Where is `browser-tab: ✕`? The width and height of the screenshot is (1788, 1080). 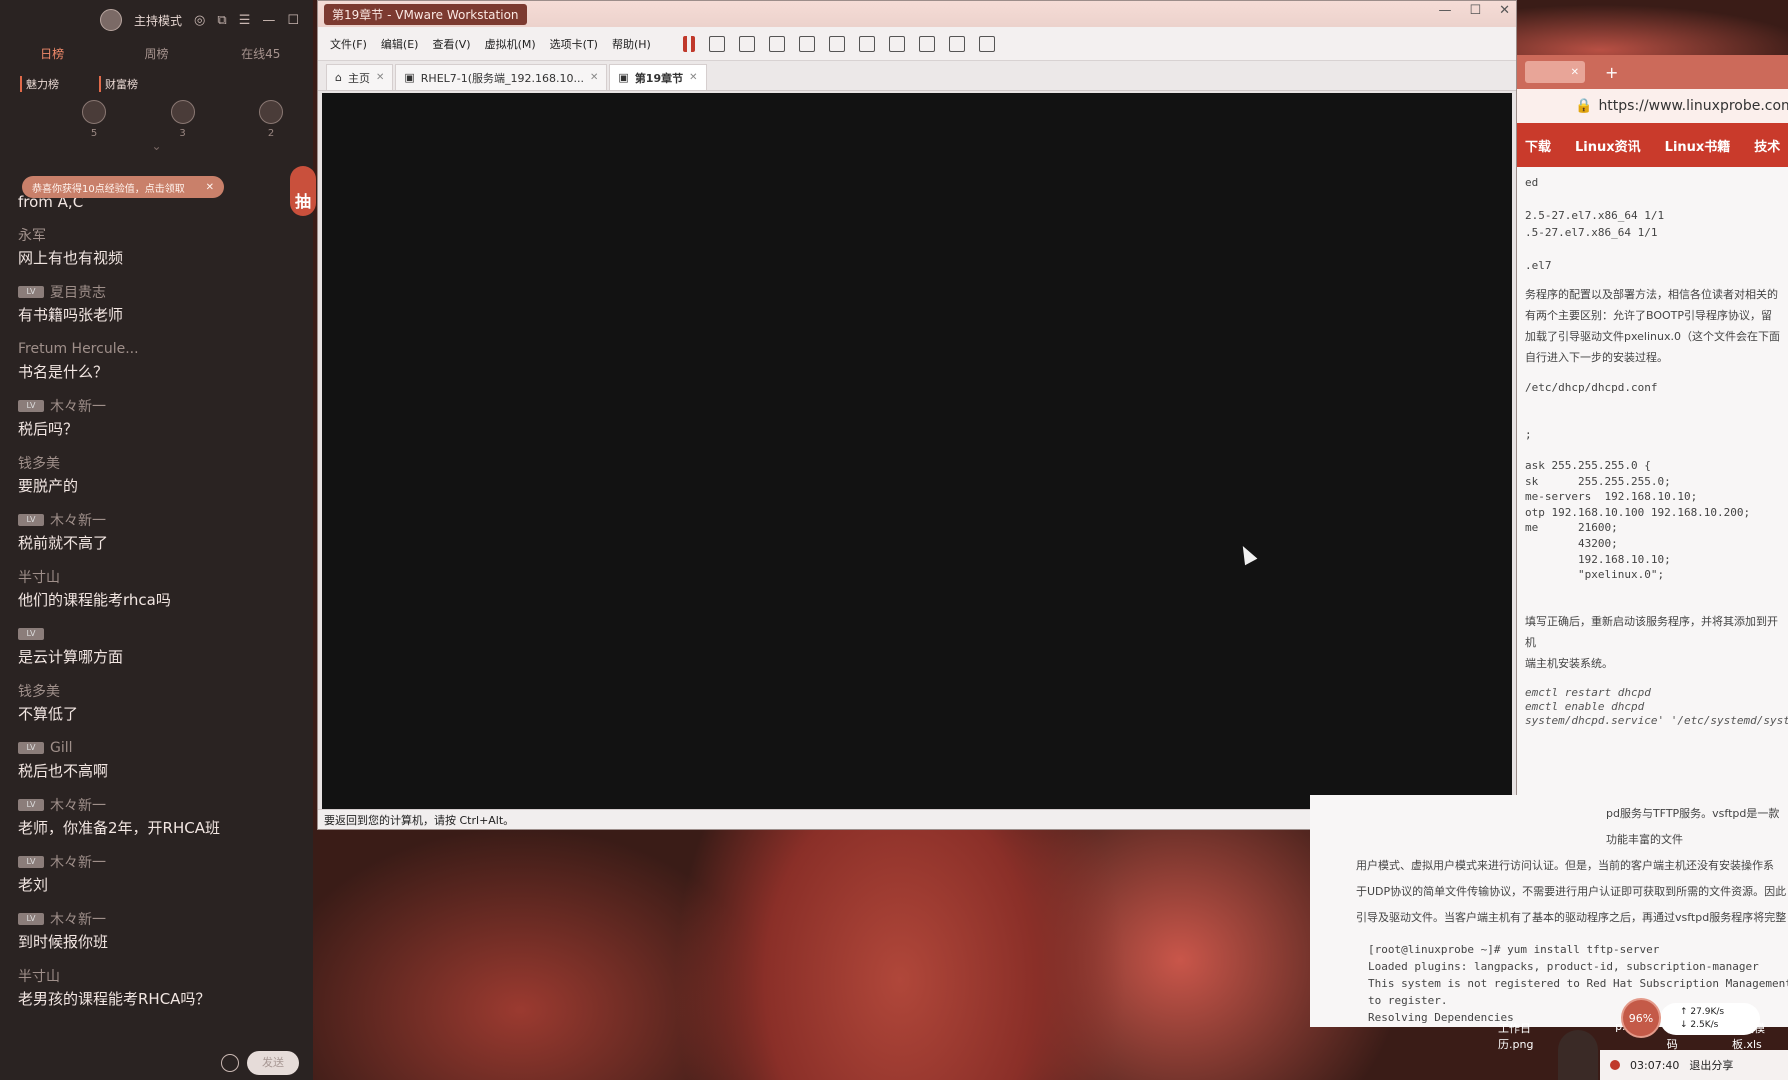
browser-tab: ✕ is located at coordinates (1555, 72).